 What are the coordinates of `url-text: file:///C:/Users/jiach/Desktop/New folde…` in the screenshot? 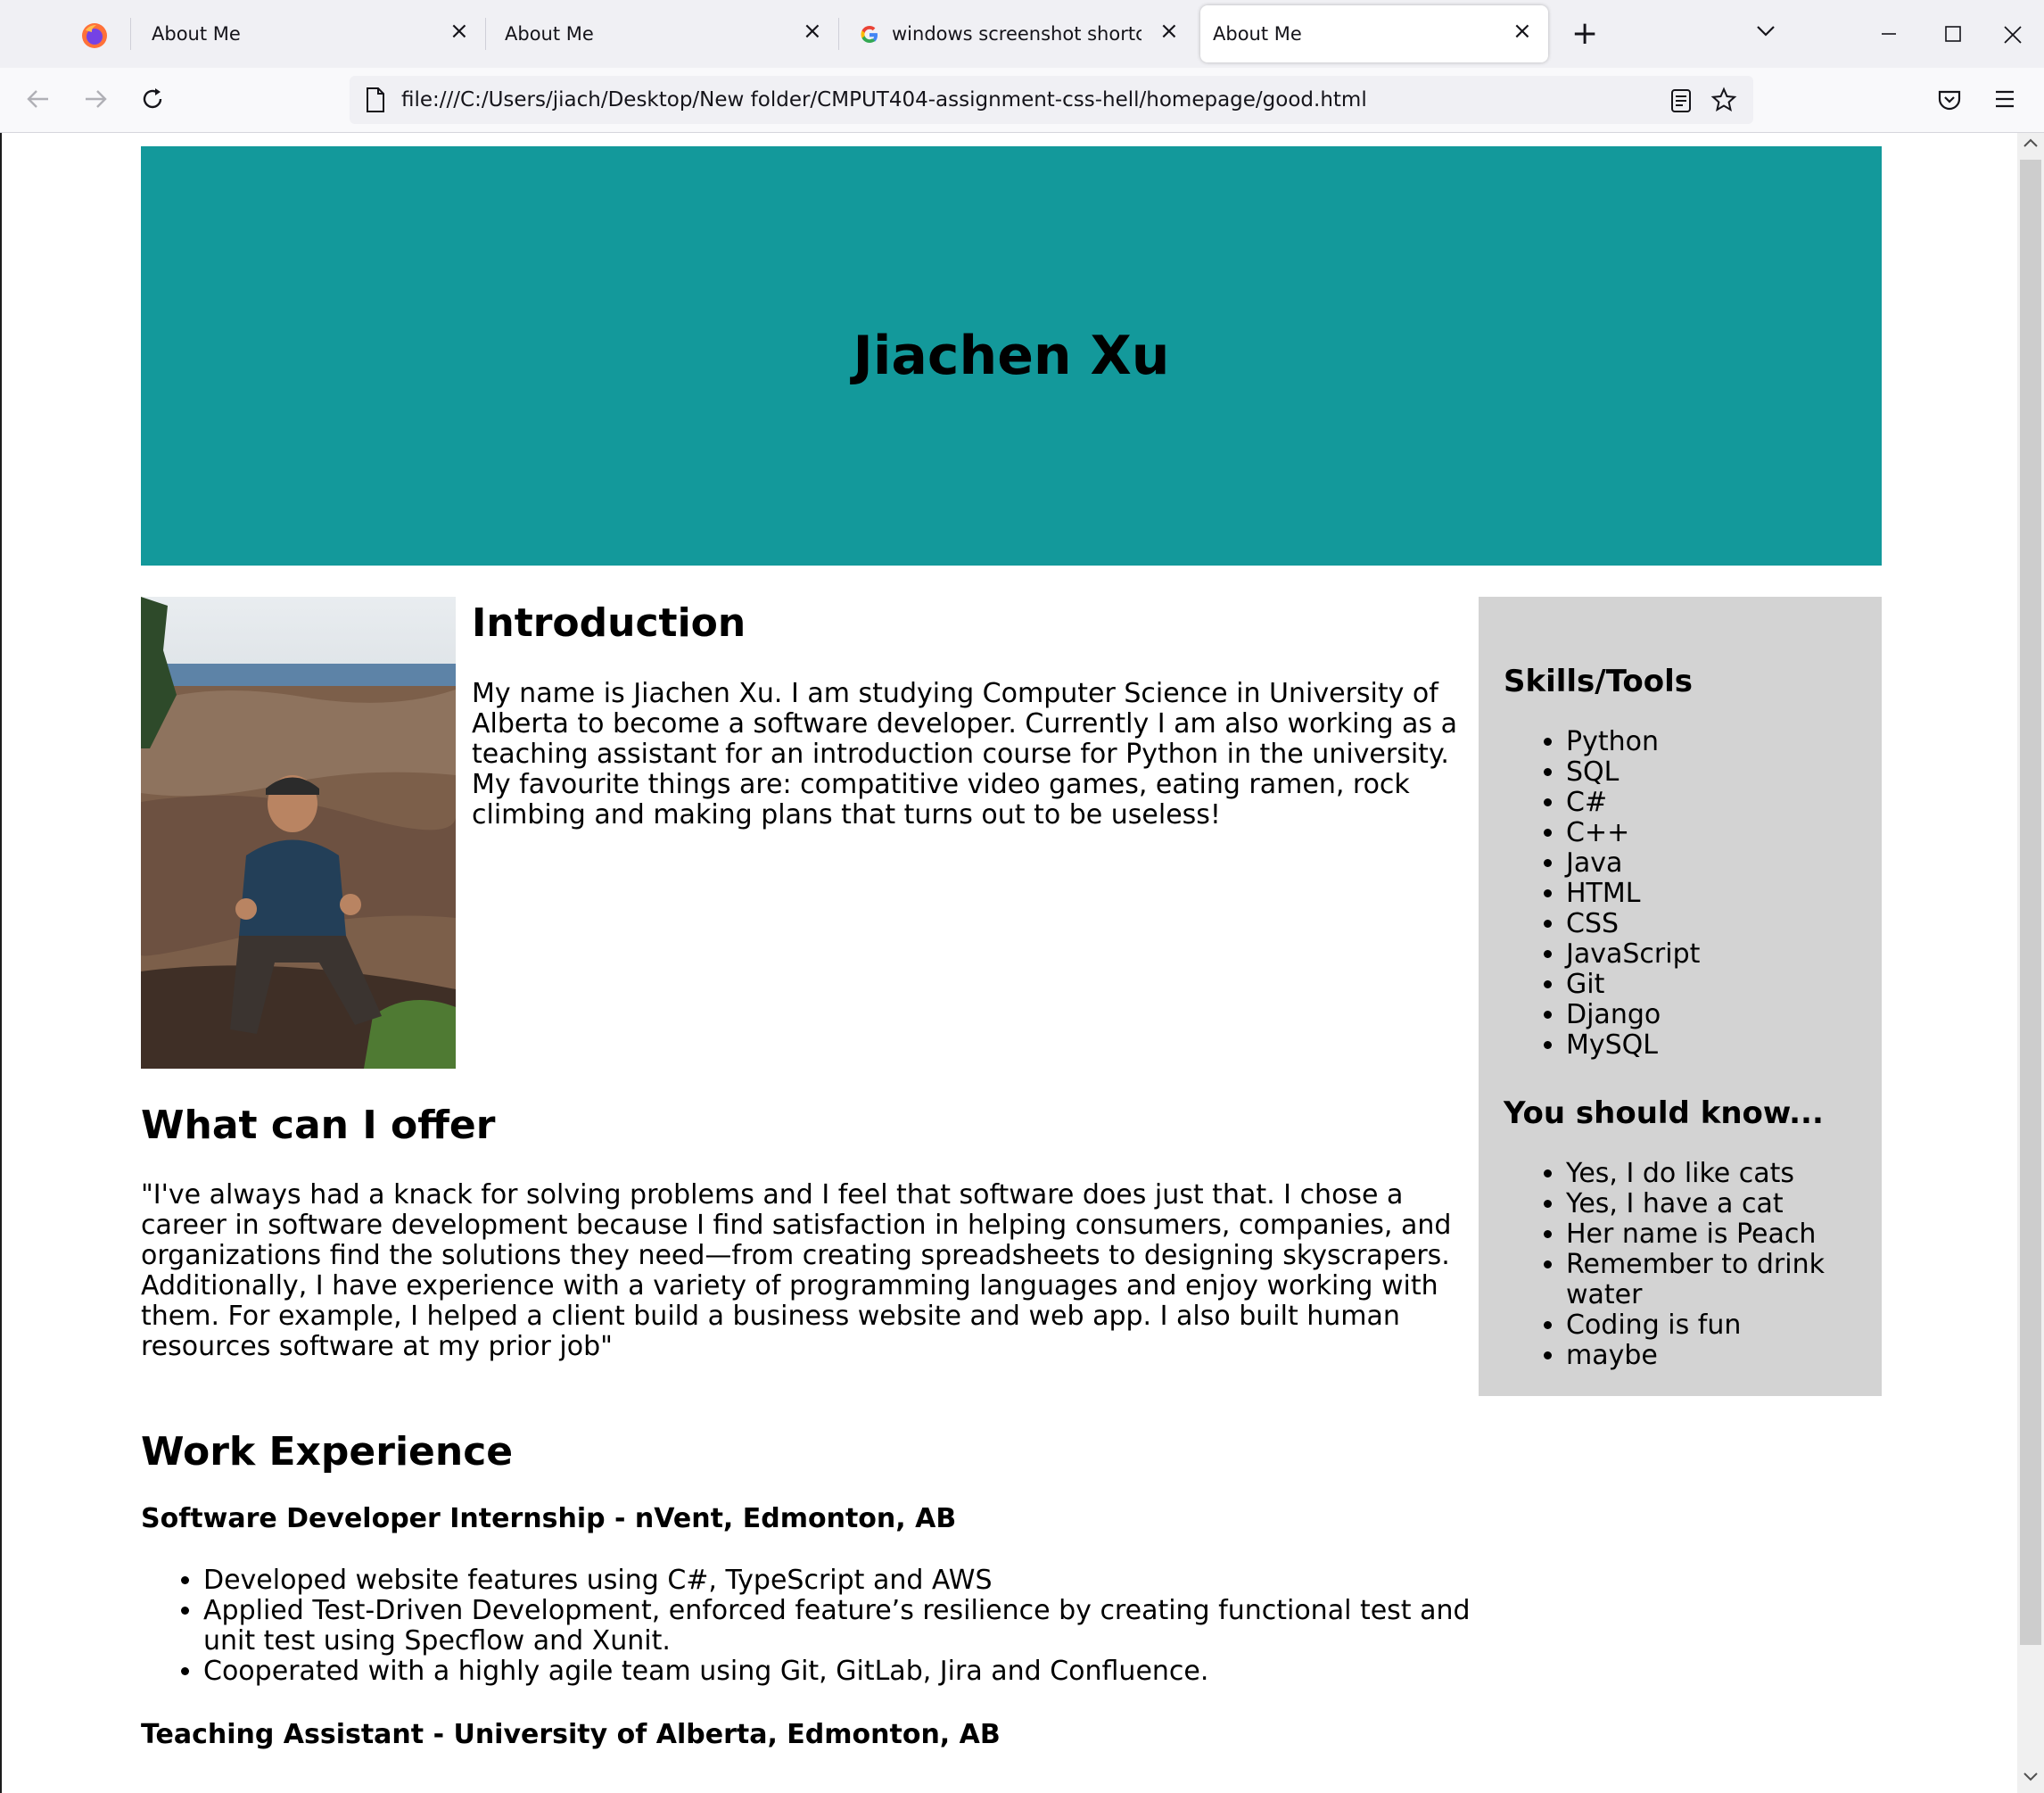 It's located at (884, 100).